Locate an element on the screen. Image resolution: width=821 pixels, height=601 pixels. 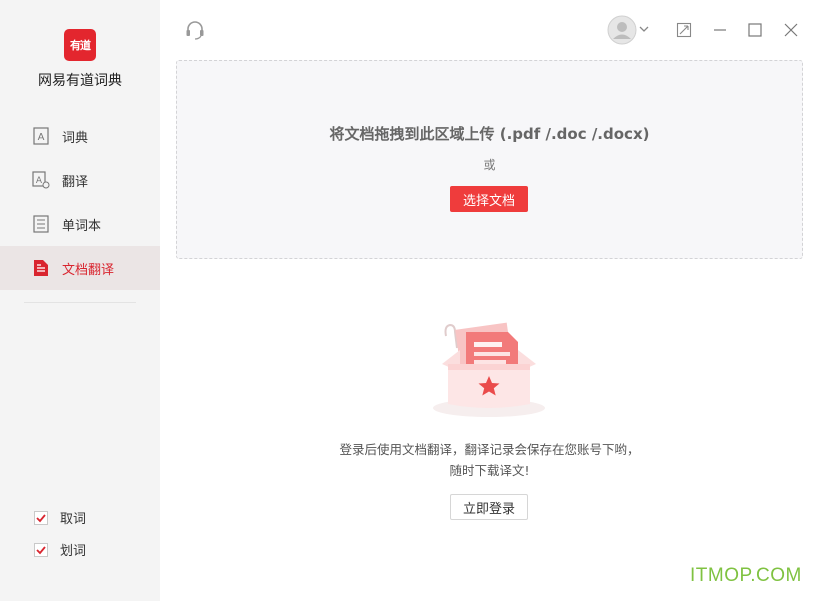
app-logo: 有道 is located at coordinates (80, 45).